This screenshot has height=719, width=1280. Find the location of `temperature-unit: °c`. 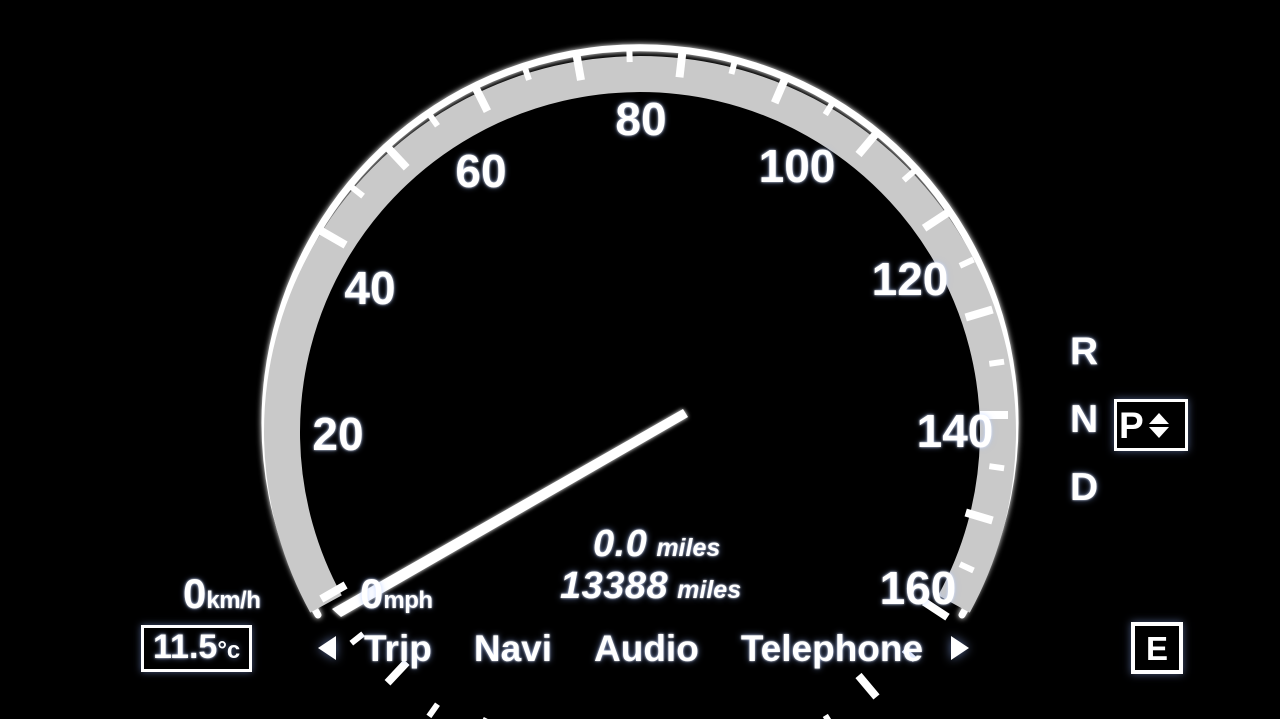

temperature-unit: °c is located at coordinates (229, 650).